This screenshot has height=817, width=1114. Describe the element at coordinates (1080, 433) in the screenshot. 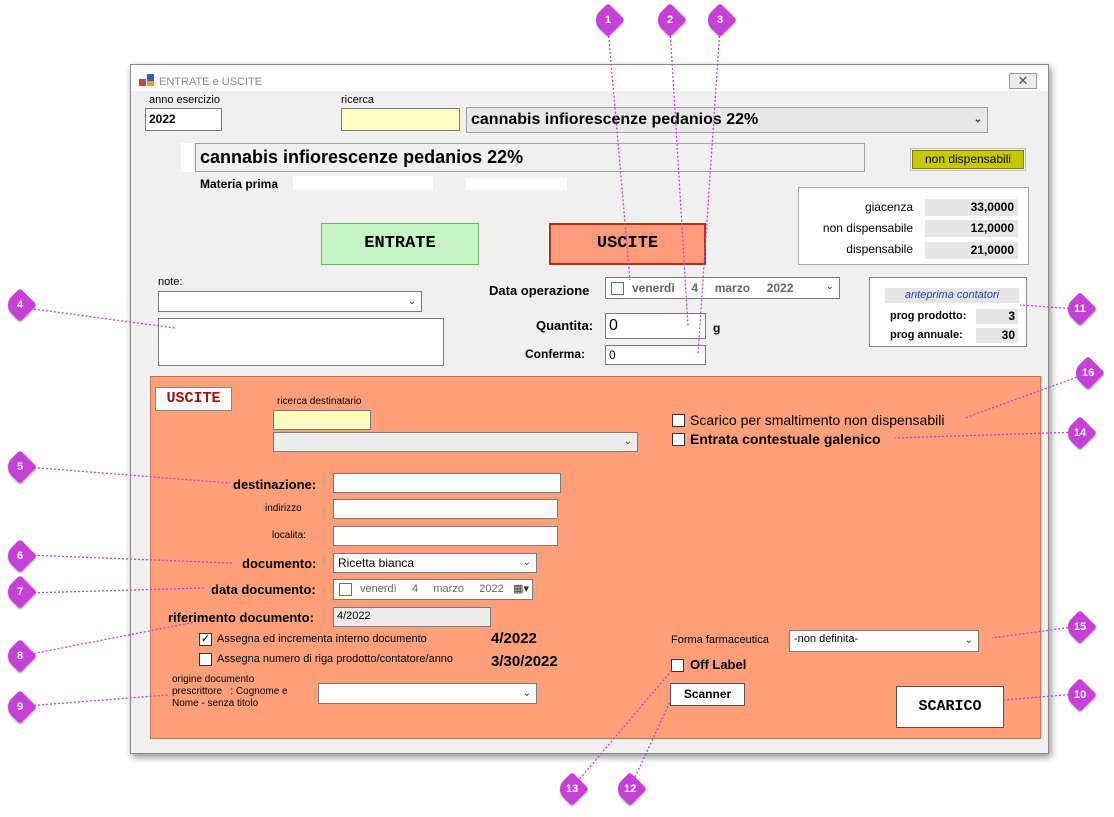

I see `callout-number: 14` at that location.